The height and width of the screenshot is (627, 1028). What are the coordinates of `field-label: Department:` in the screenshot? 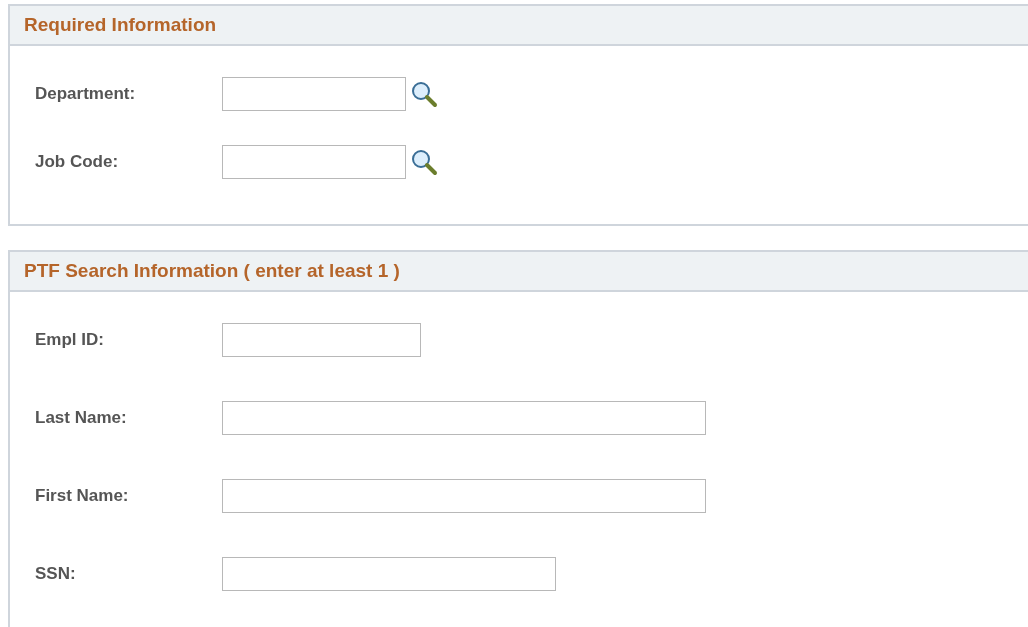 It's located at (86, 94).